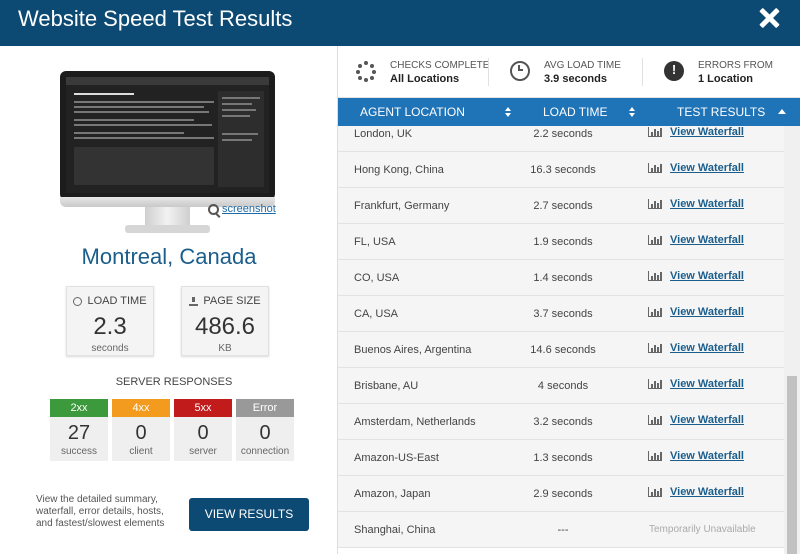  I want to click on row-location: CO, USA, so click(377, 278).